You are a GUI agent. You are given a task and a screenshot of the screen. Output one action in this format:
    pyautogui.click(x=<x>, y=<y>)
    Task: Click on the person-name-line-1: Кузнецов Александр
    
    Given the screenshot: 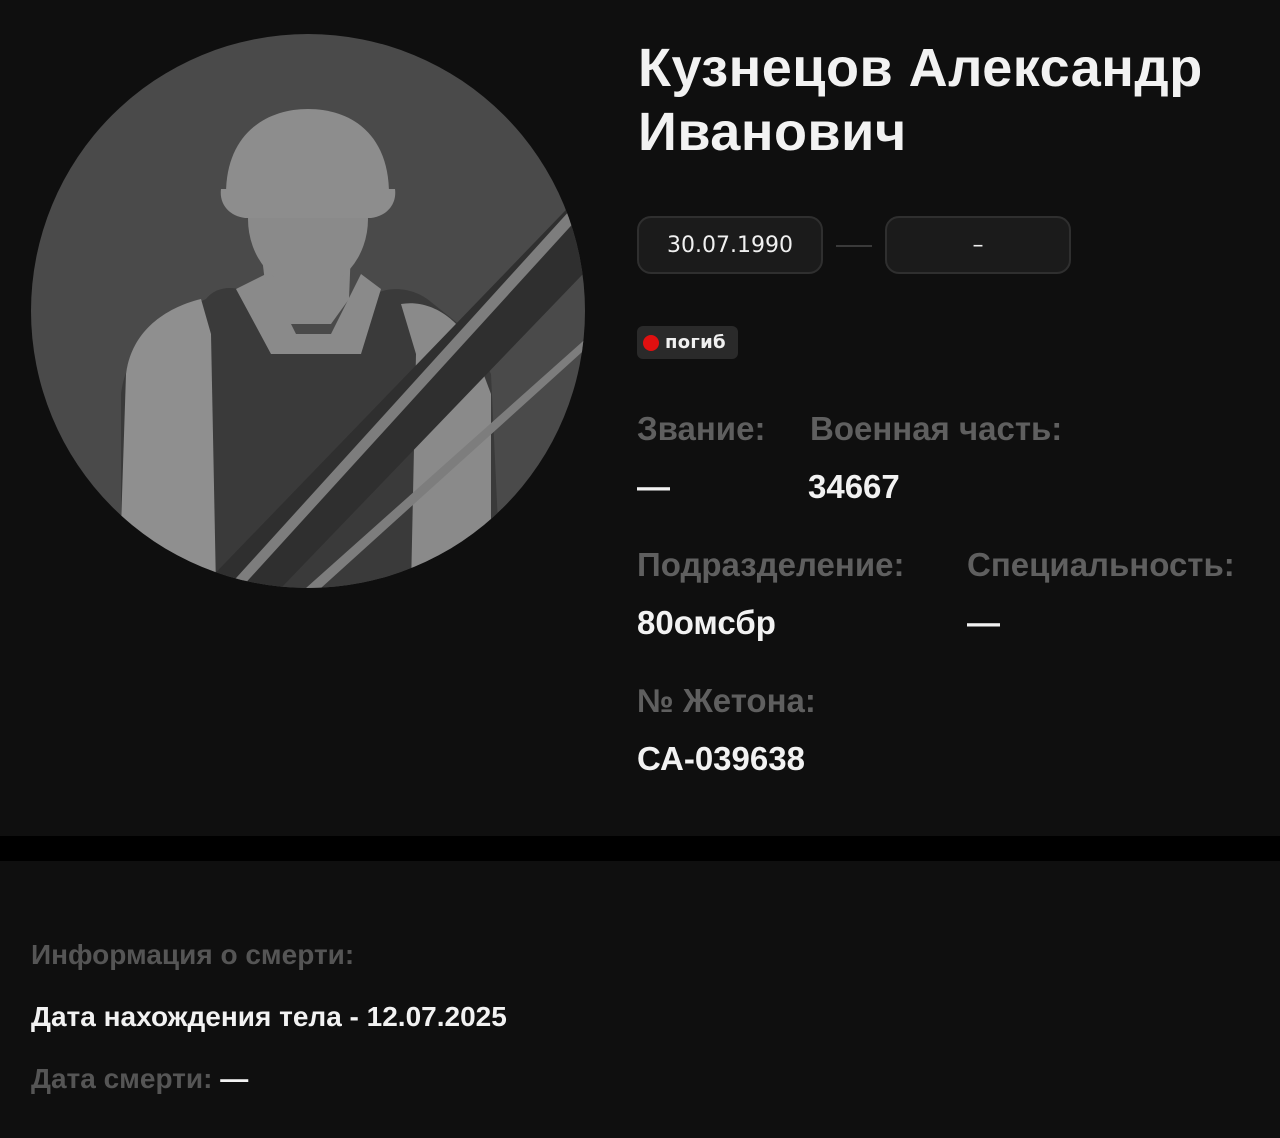 What is the action you would take?
    pyautogui.click(x=920, y=68)
    